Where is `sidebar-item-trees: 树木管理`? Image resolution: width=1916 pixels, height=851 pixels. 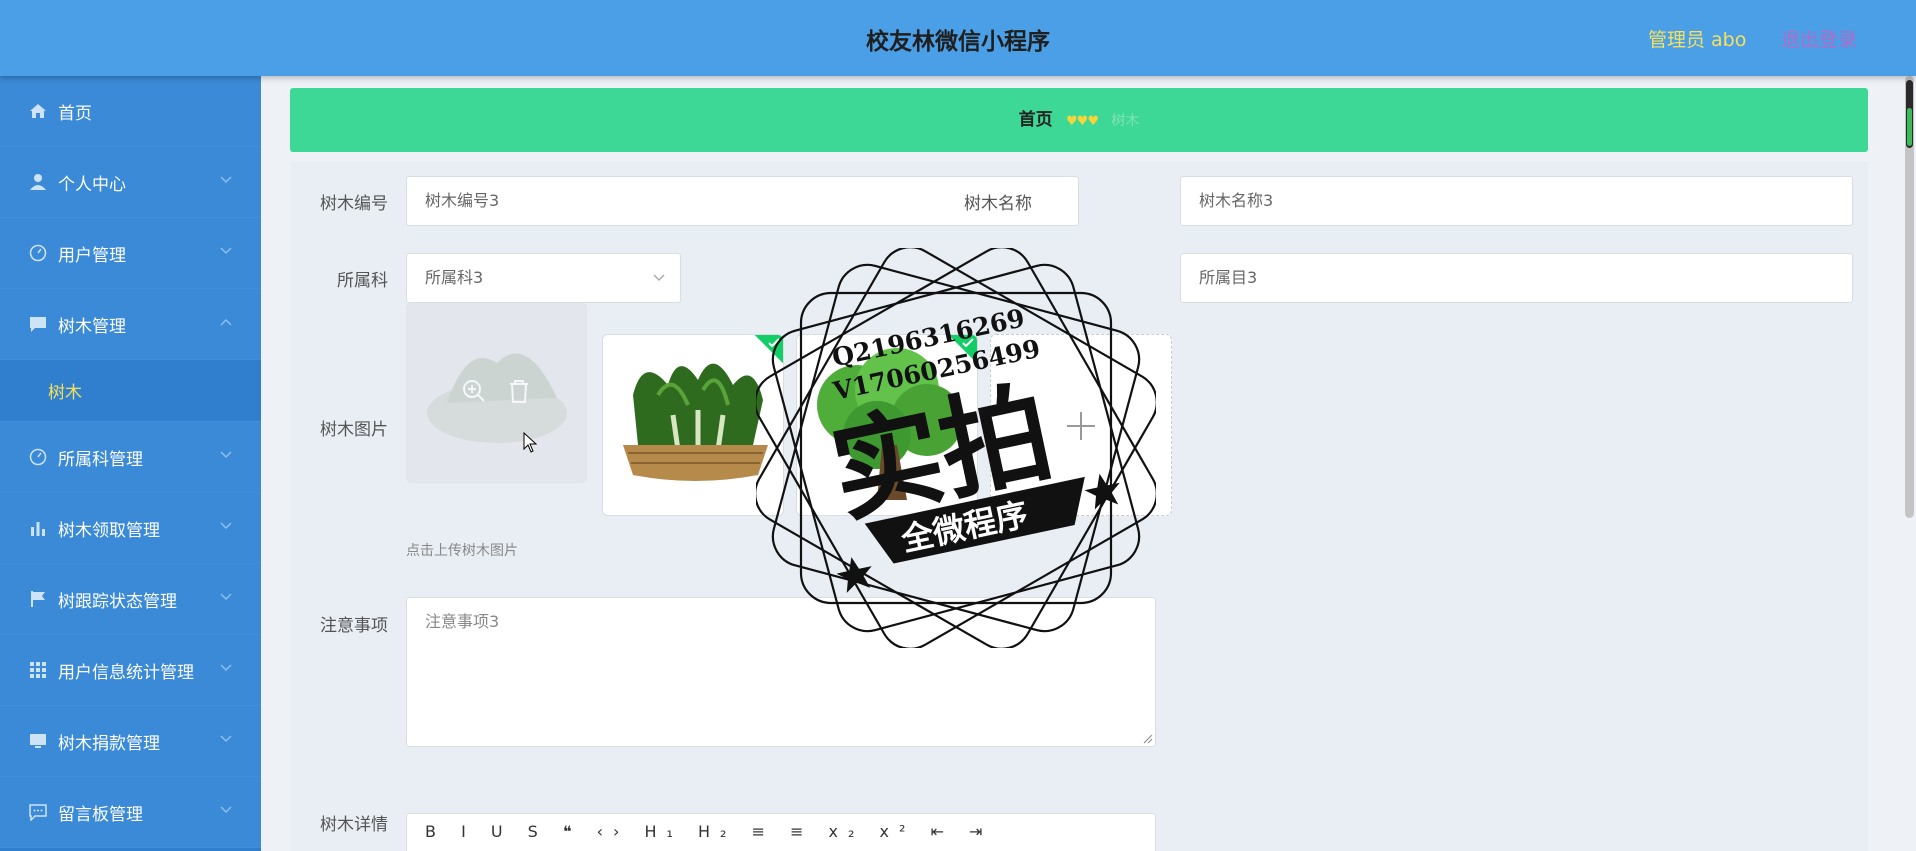
sidebar-item-trees: 树木管理 is located at coordinates (130, 324).